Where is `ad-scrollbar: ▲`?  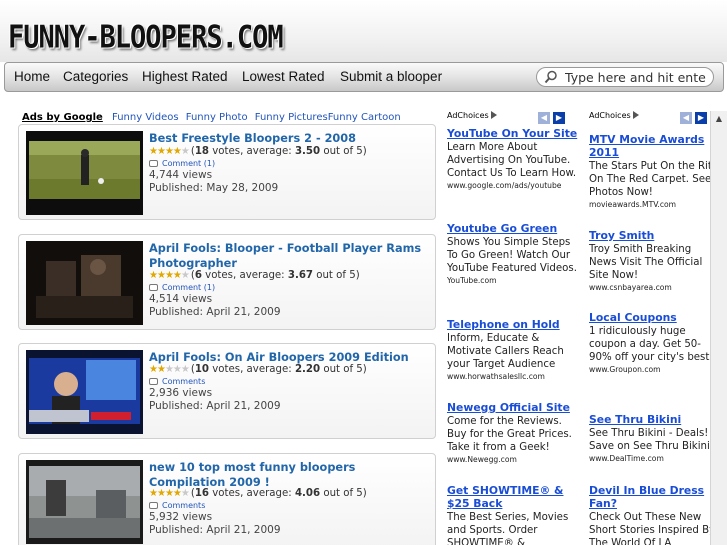 ad-scrollbar: ▲ is located at coordinates (718, 328).